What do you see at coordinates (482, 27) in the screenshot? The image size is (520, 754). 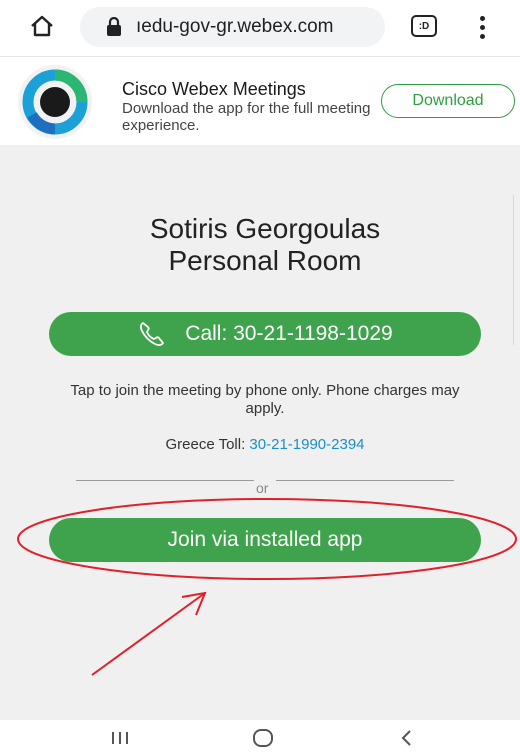 I see `more-vert-icon` at bounding box center [482, 27].